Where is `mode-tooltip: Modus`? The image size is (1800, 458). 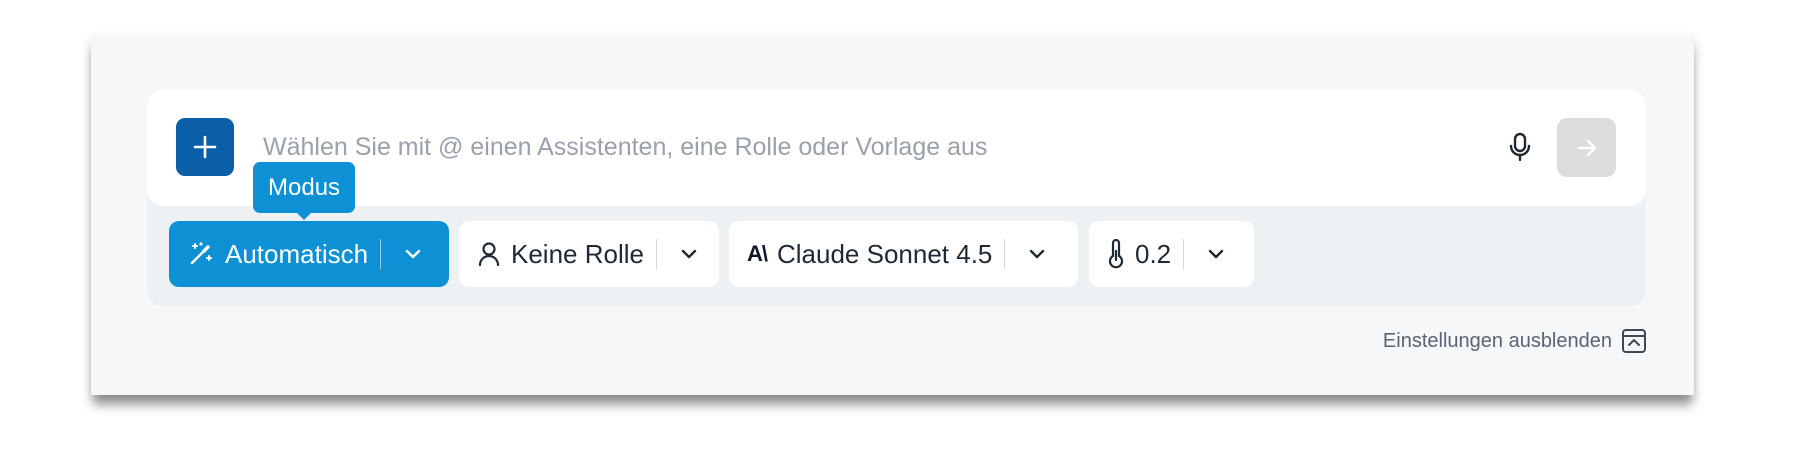
mode-tooltip: Modus is located at coordinates (304, 191).